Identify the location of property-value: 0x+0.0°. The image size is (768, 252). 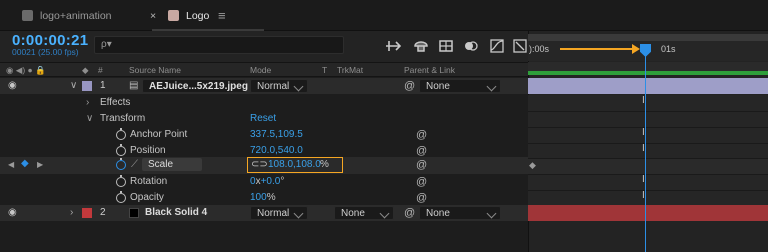
(267, 181).